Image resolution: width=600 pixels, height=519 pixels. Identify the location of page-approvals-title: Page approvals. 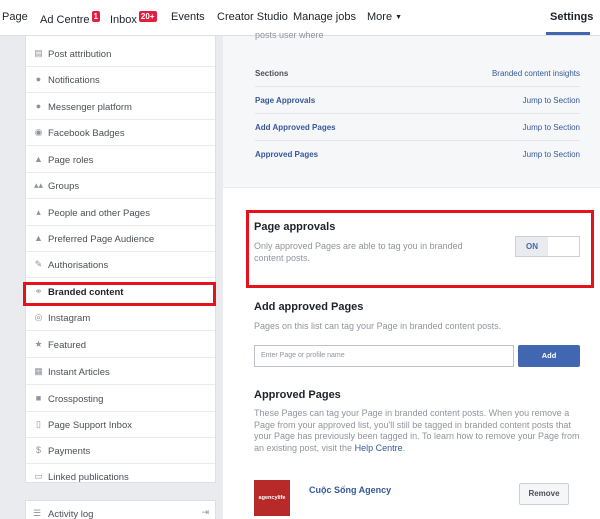
(295, 227).